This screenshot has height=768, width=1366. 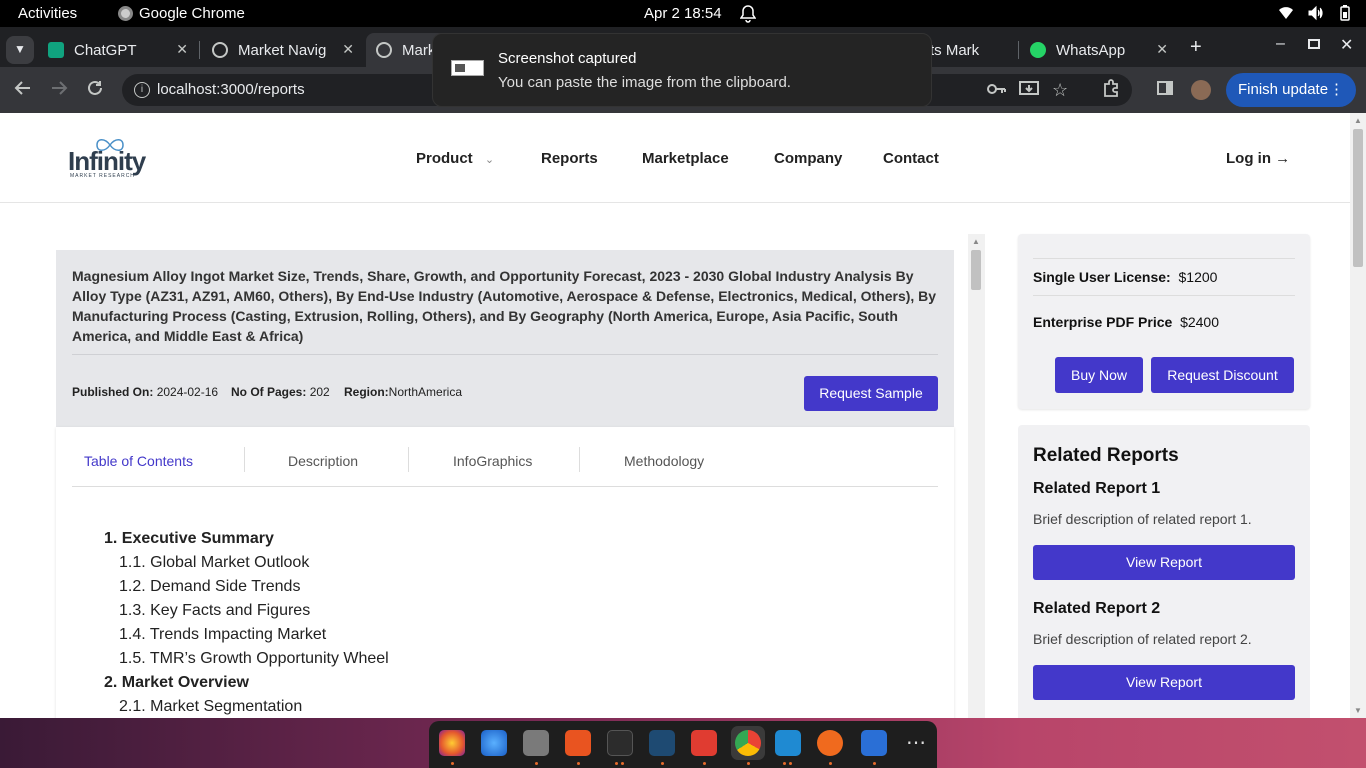 I want to click on page-scrollbar: ▲ ▼, so click(x=1358, y=415).